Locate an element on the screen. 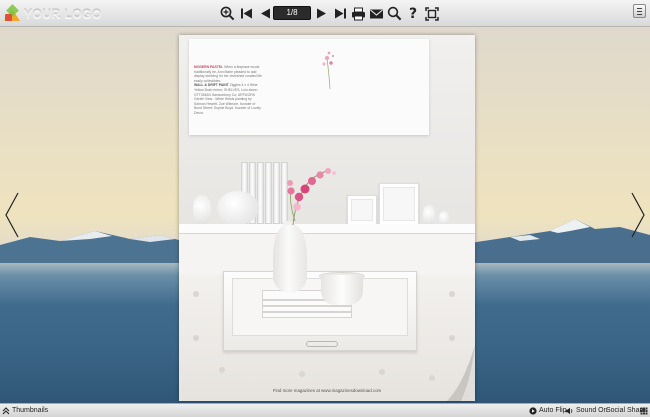 The width and height of the screenshot is (650, 417). double-chevron-up-icon is located at coordinates (6, 410).